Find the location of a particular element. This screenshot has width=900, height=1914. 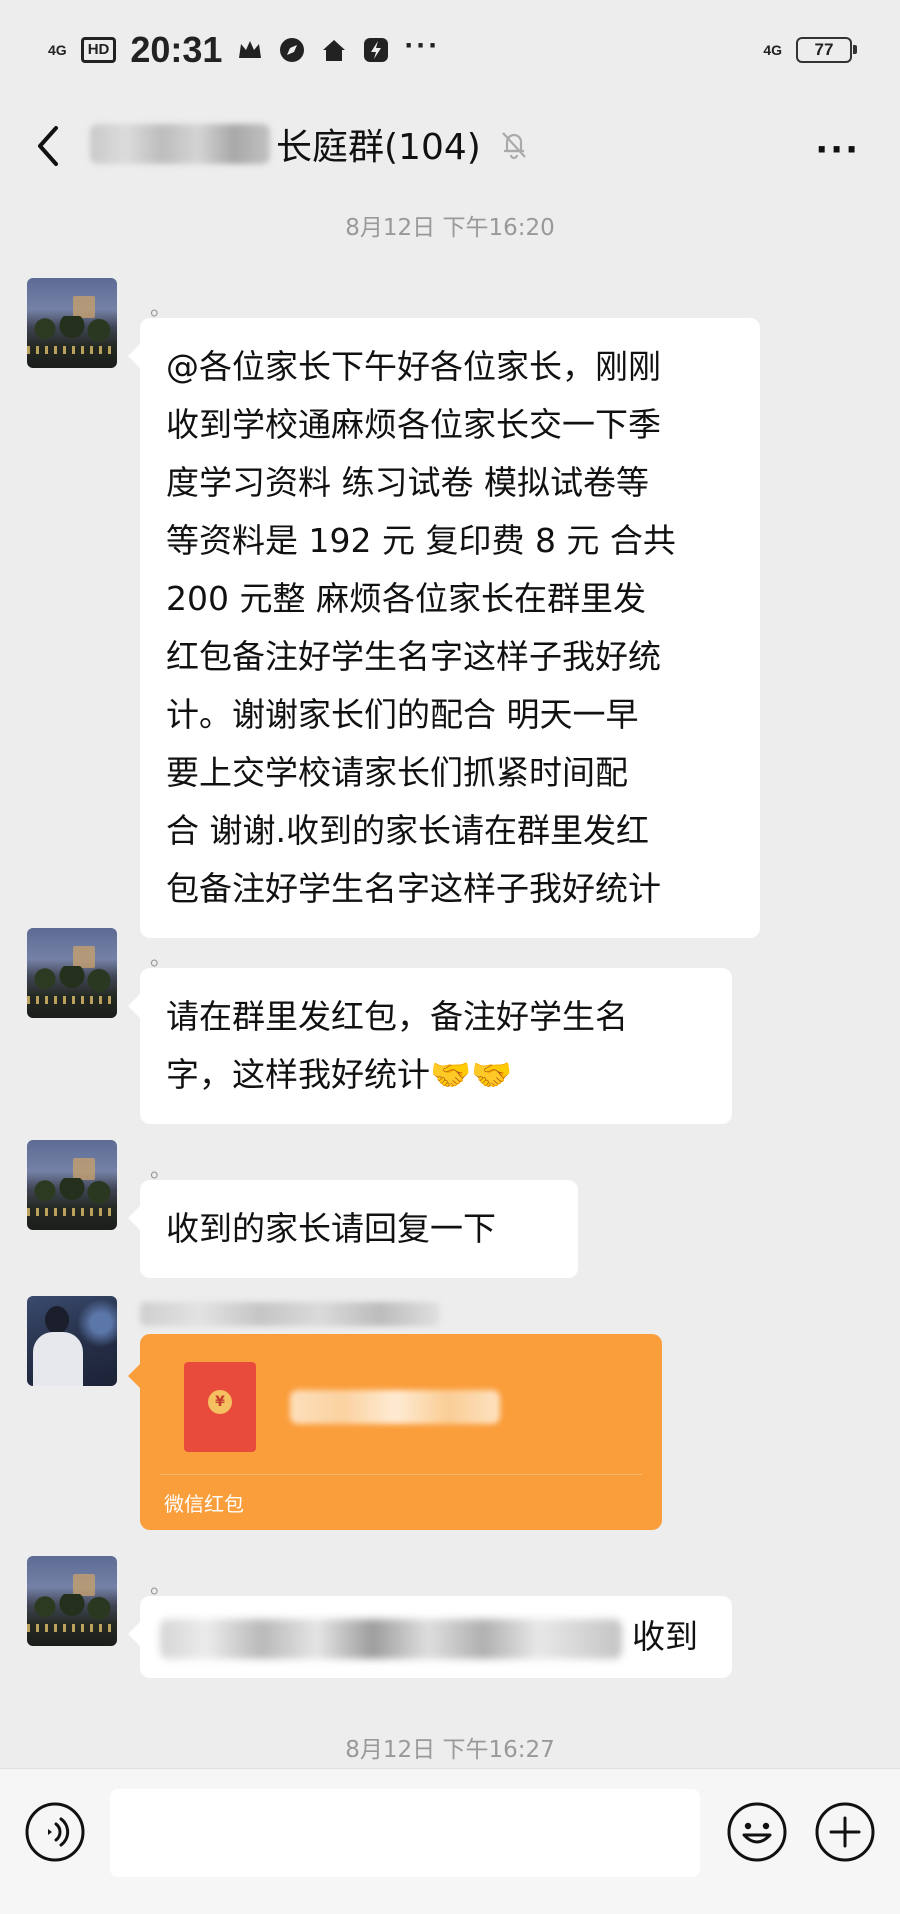

voice-icon is located at coordinates (55, 1832).